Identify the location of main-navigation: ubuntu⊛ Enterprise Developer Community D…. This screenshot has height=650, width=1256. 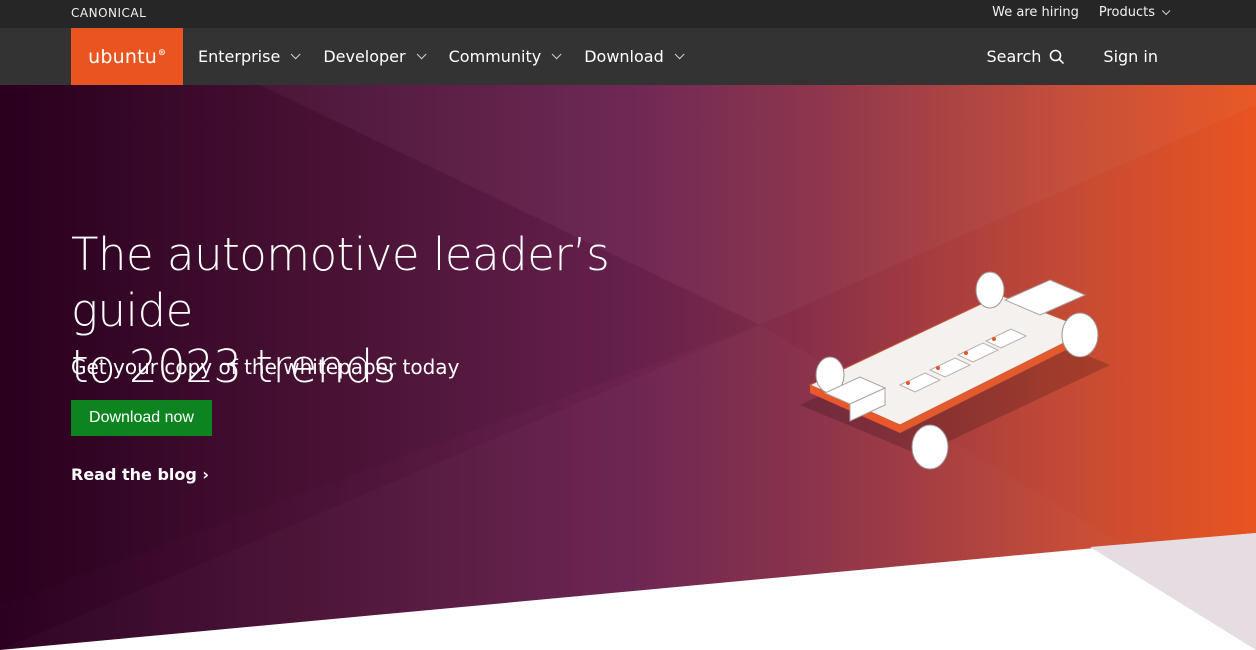
(628, 56).